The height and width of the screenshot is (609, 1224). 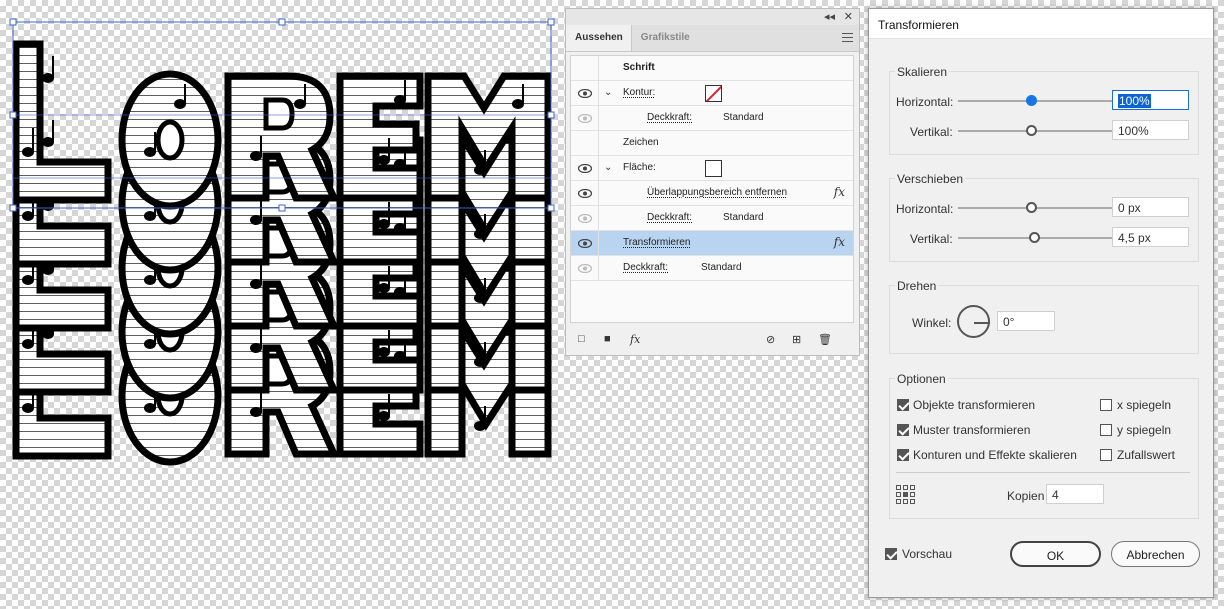 What do you see at coordinates (974, 405) in the screenshot?
I see `objects-label: Objekte transformieren` at bounding box center [974, 405].